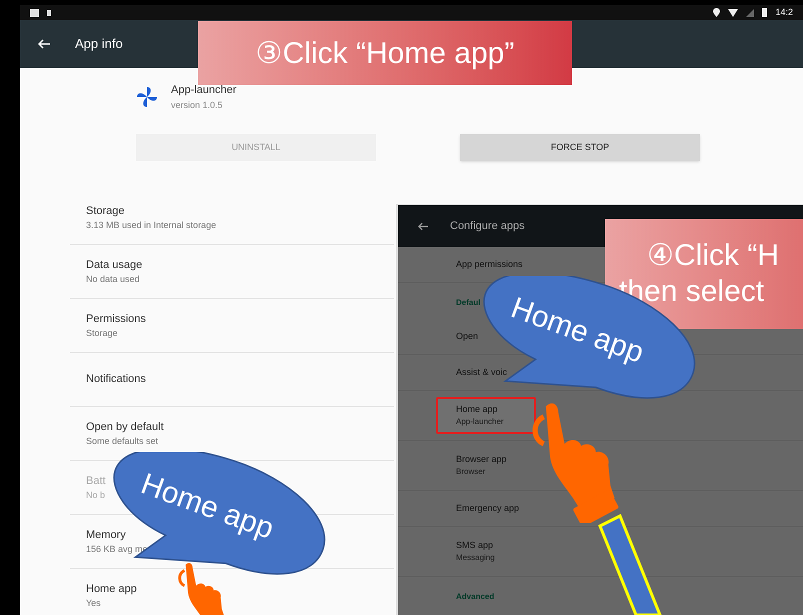 The image size is (803, 615). I want to click on signal-icon, so click(750, 12).